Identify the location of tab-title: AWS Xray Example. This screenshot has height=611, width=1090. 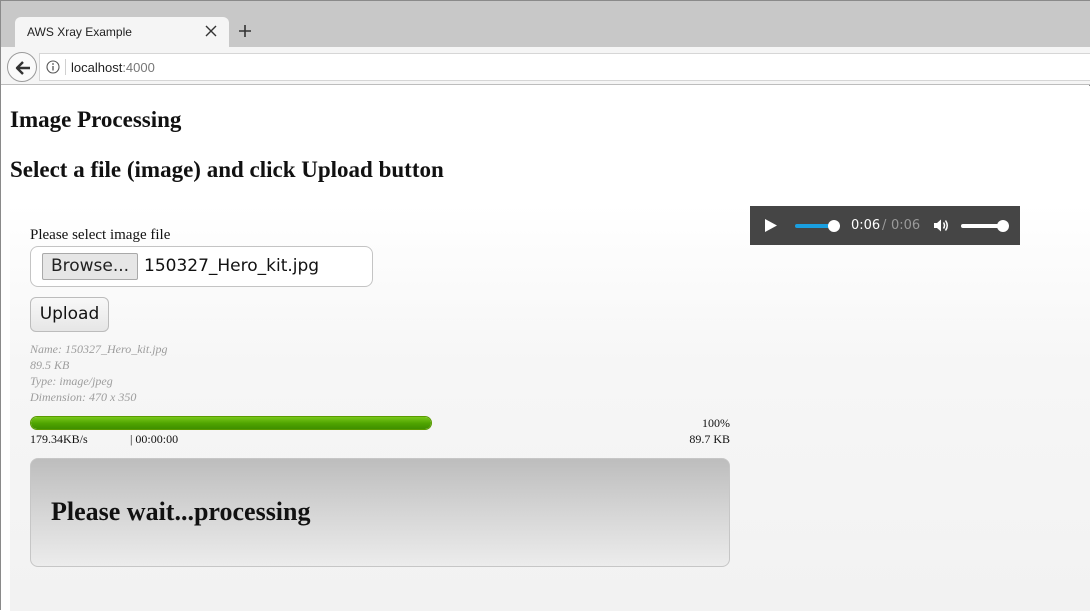
(79, 32).